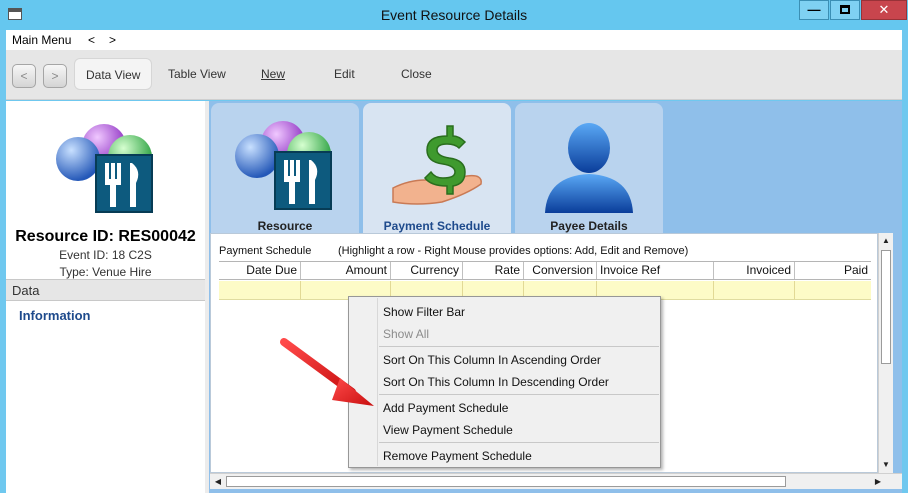 The height and width of the screenshot is (493, 908). What do you see at coordinates (55, 76) in the screenshot?
I see `forward-button: >` at bounding box center [55, 76].